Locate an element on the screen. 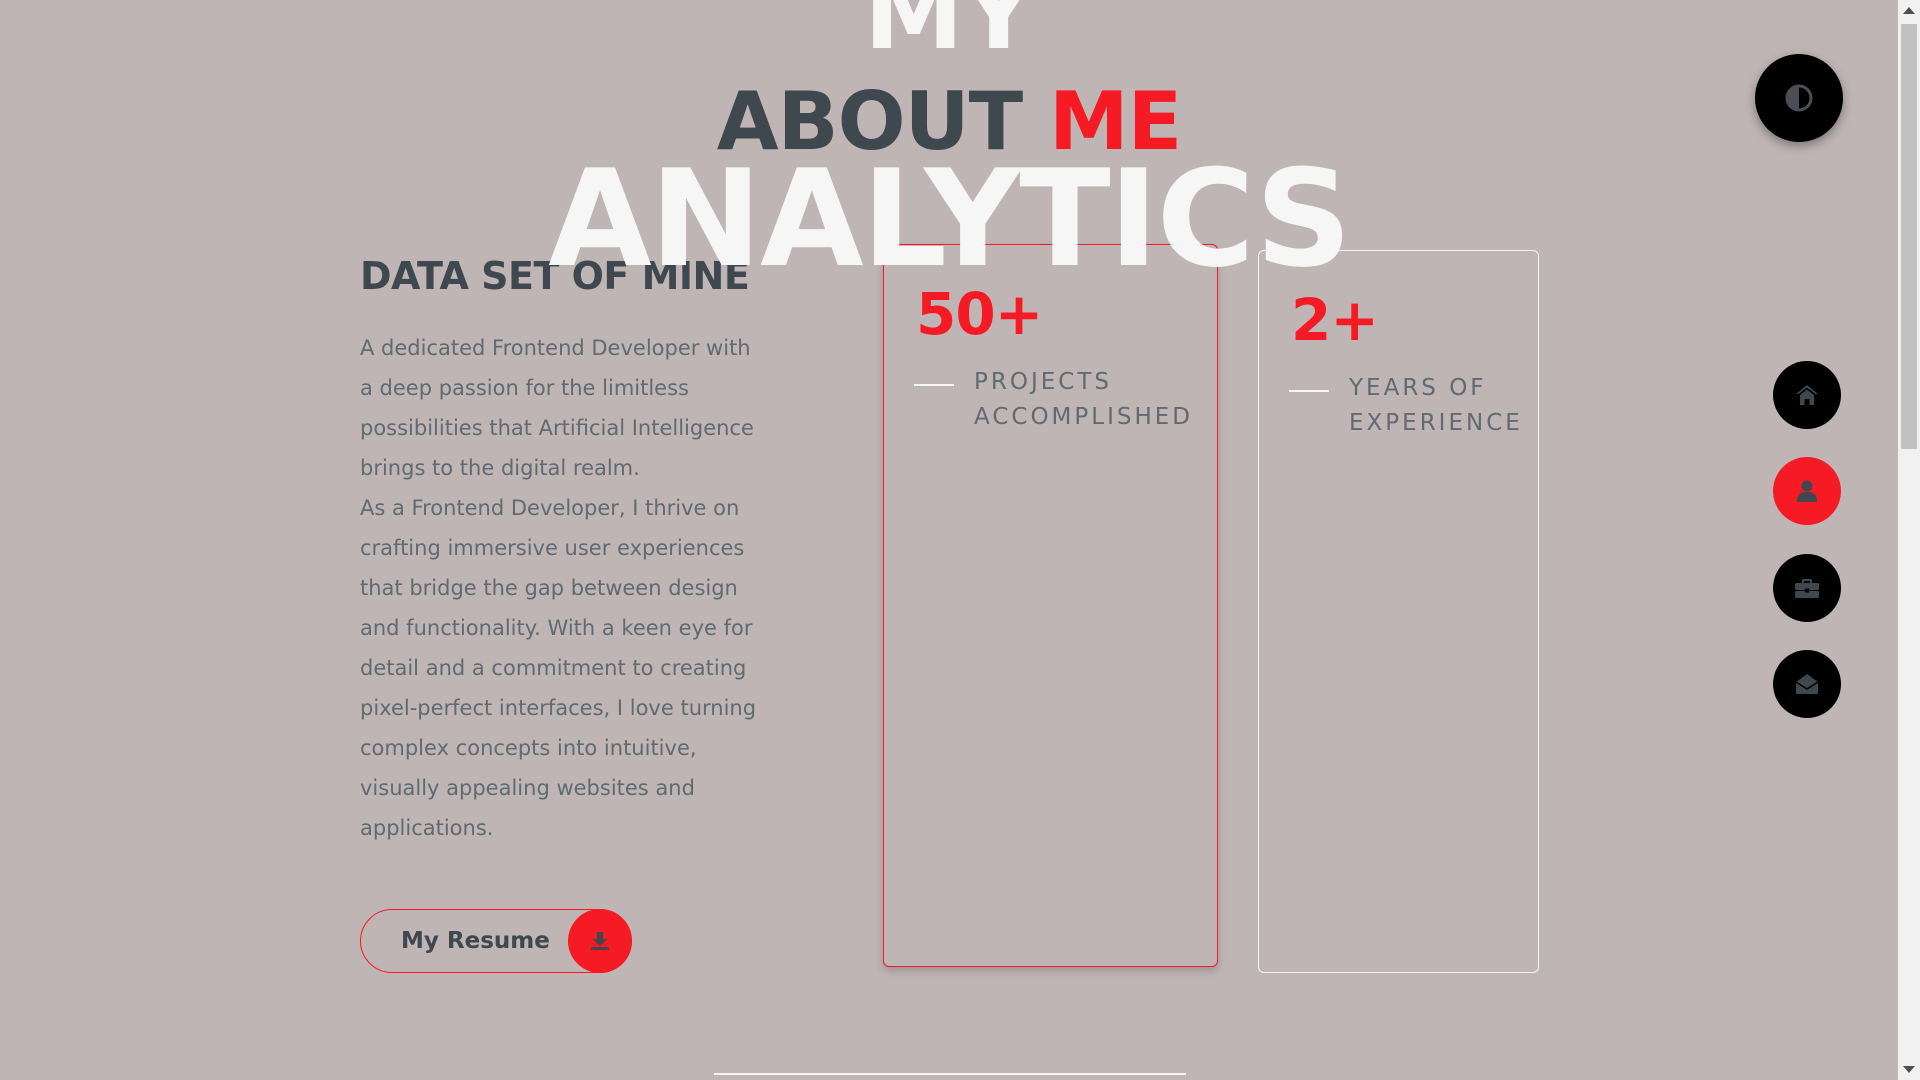 Image resolution: width=1920 pixels, height=1080 pixels. envelope-open-icon is located at coordinates (1807, 684).